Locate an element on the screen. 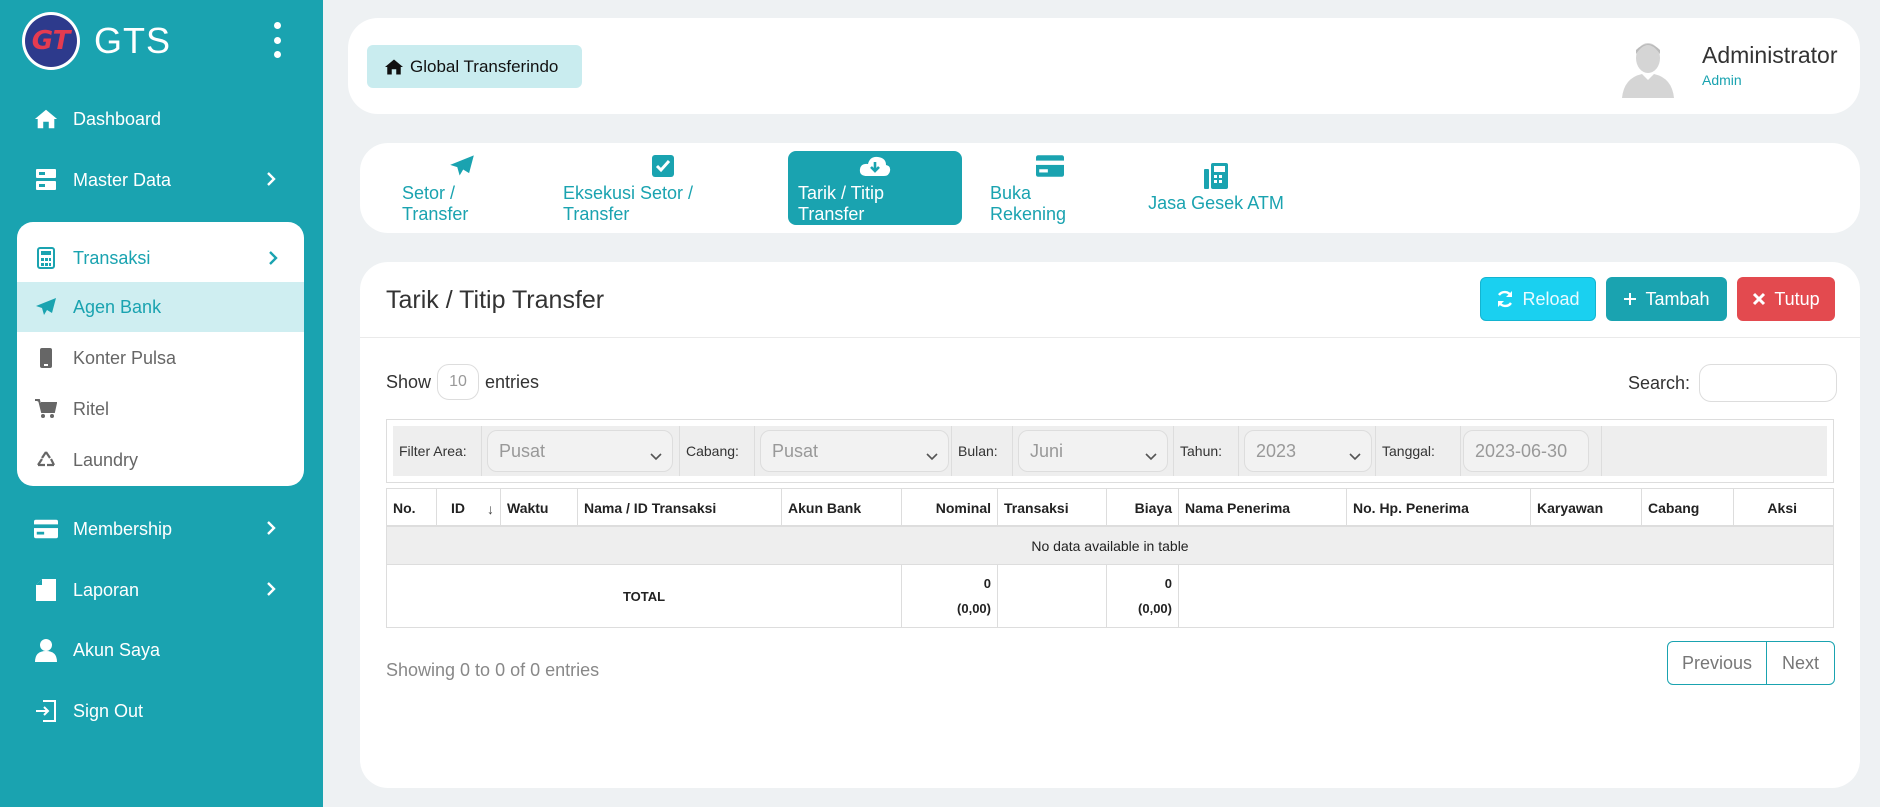 The image size is (1880, 807). close-button: Tutup is located at coordinates (1786, 299).